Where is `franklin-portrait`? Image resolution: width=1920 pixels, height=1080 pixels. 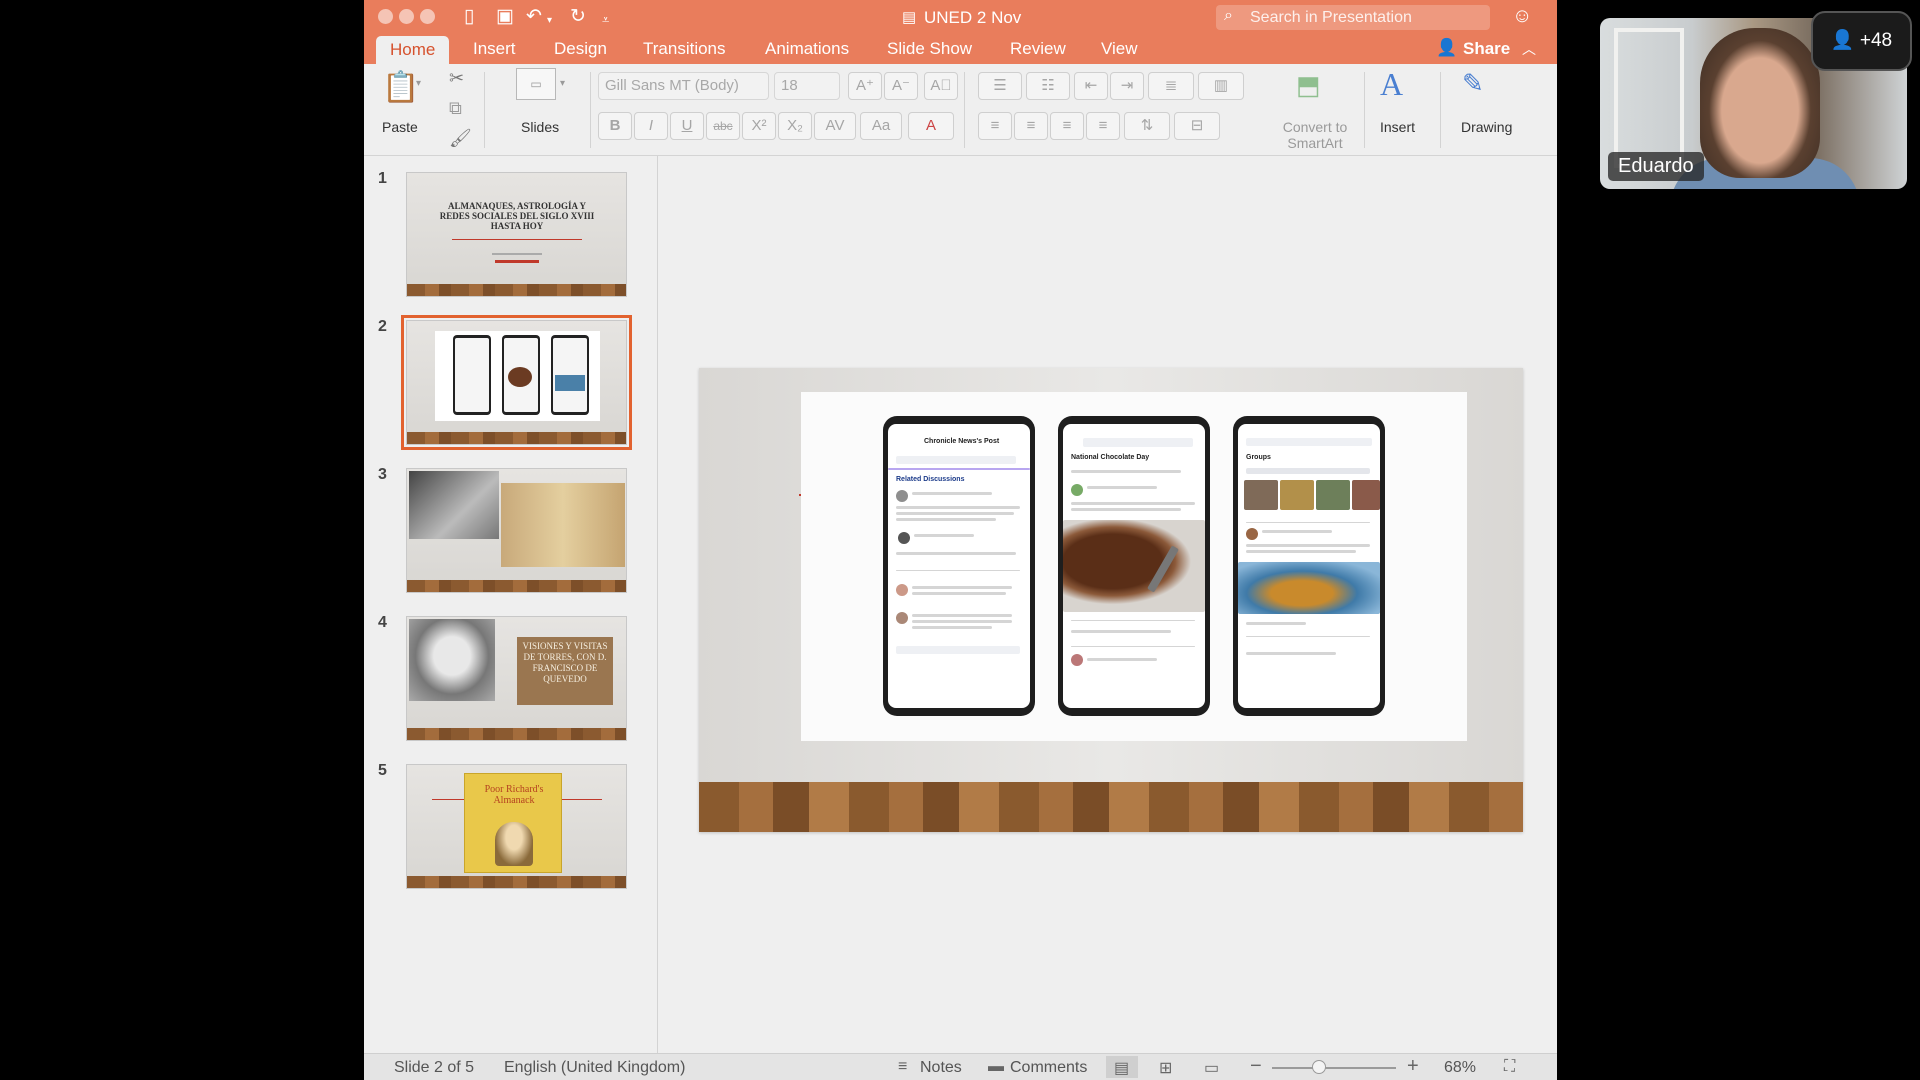
franklin-portrait is located at coordinates (514, 844).